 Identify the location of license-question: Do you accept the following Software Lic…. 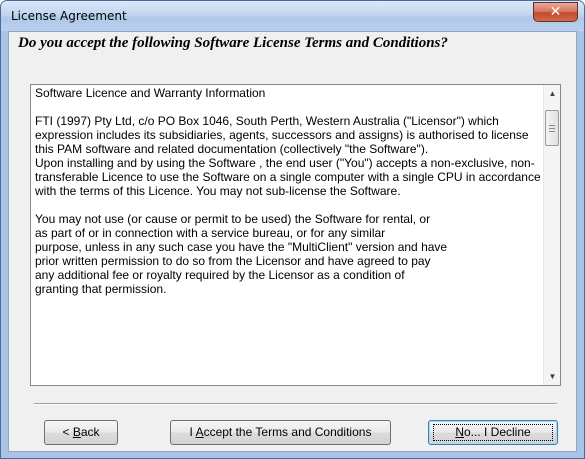
(233, 43).